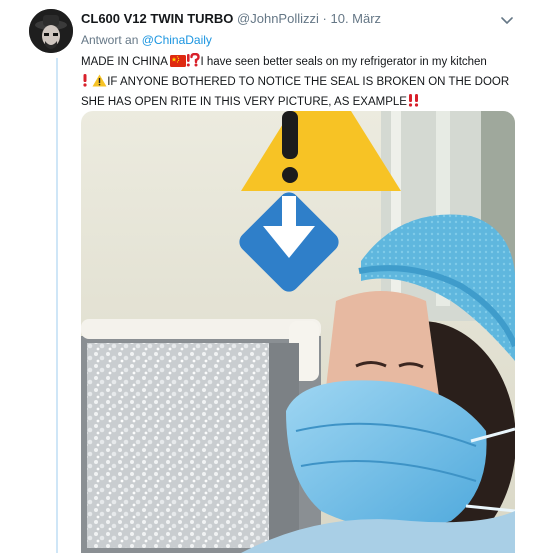 This screenshot has width=536, height=553. I want to click on chevron-down-icon, so click(507, 20).